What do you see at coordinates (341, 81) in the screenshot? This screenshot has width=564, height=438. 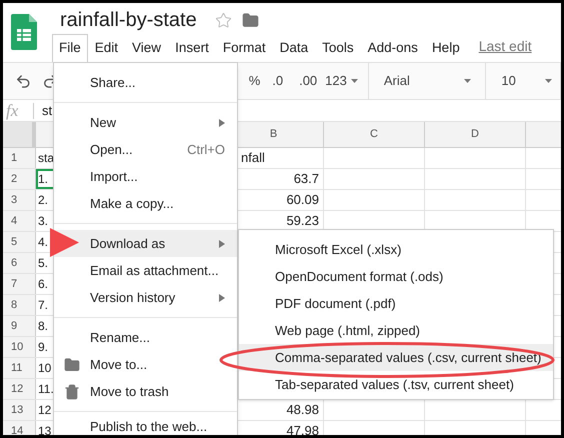 I see `number-format-dropdown: 123` at bounding box center [341, 81].